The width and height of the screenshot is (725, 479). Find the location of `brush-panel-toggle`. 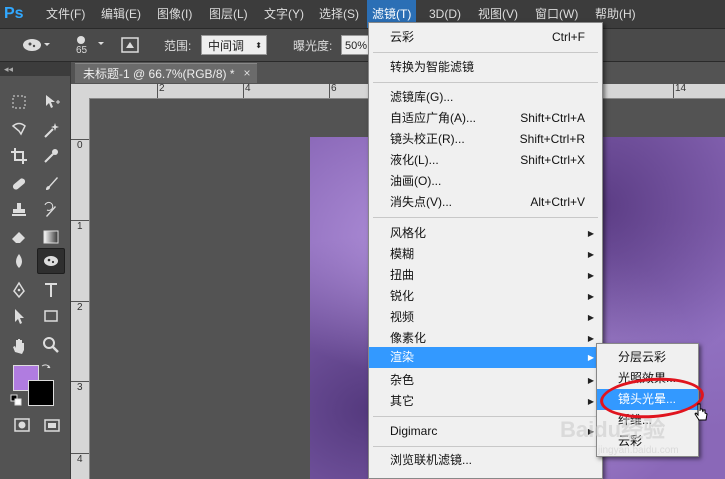

brush-panel-toggle is located at coordinates (131, 45).